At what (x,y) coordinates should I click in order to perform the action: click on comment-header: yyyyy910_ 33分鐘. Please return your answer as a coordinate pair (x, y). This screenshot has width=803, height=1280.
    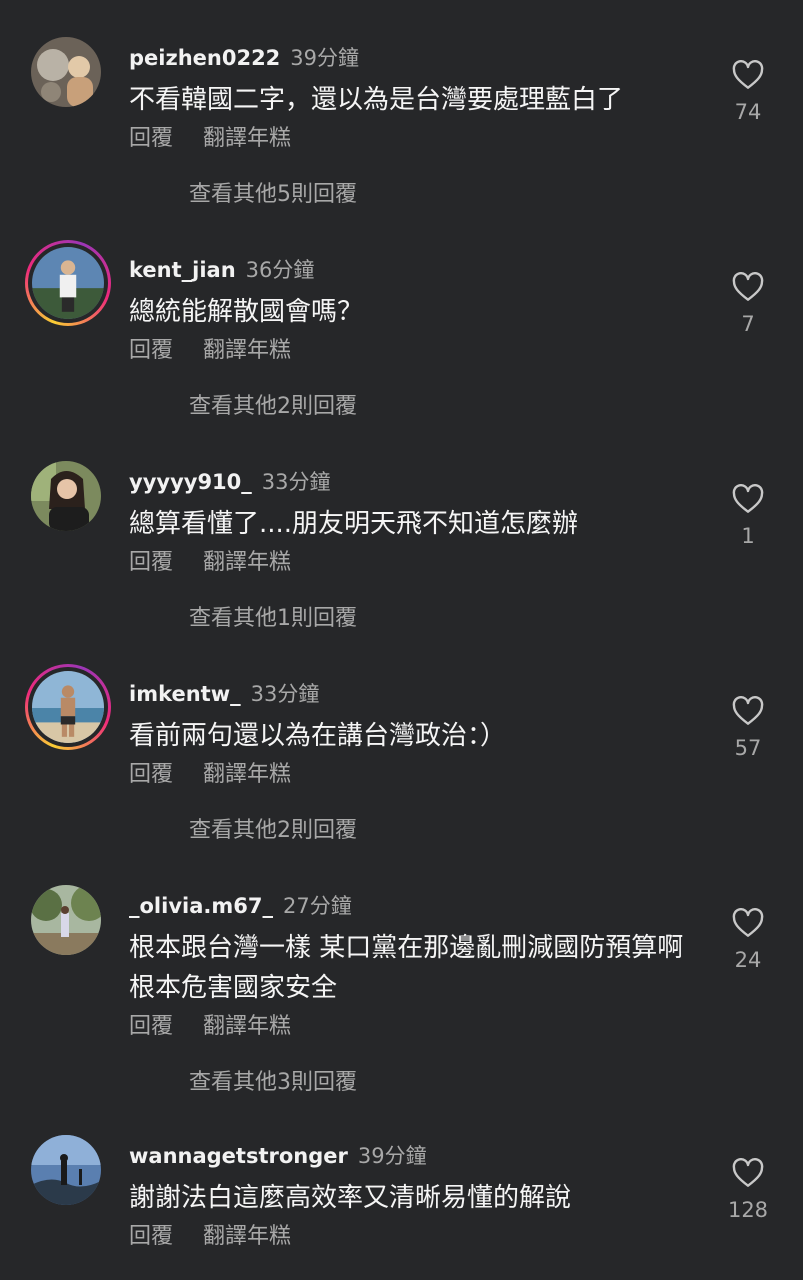
    Looking at the image, I should click on (230, 481).